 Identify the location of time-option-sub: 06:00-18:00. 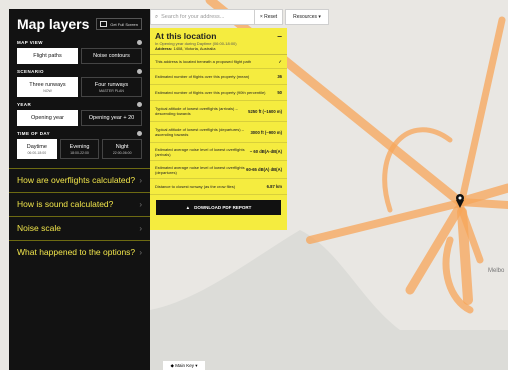
(37, 152).